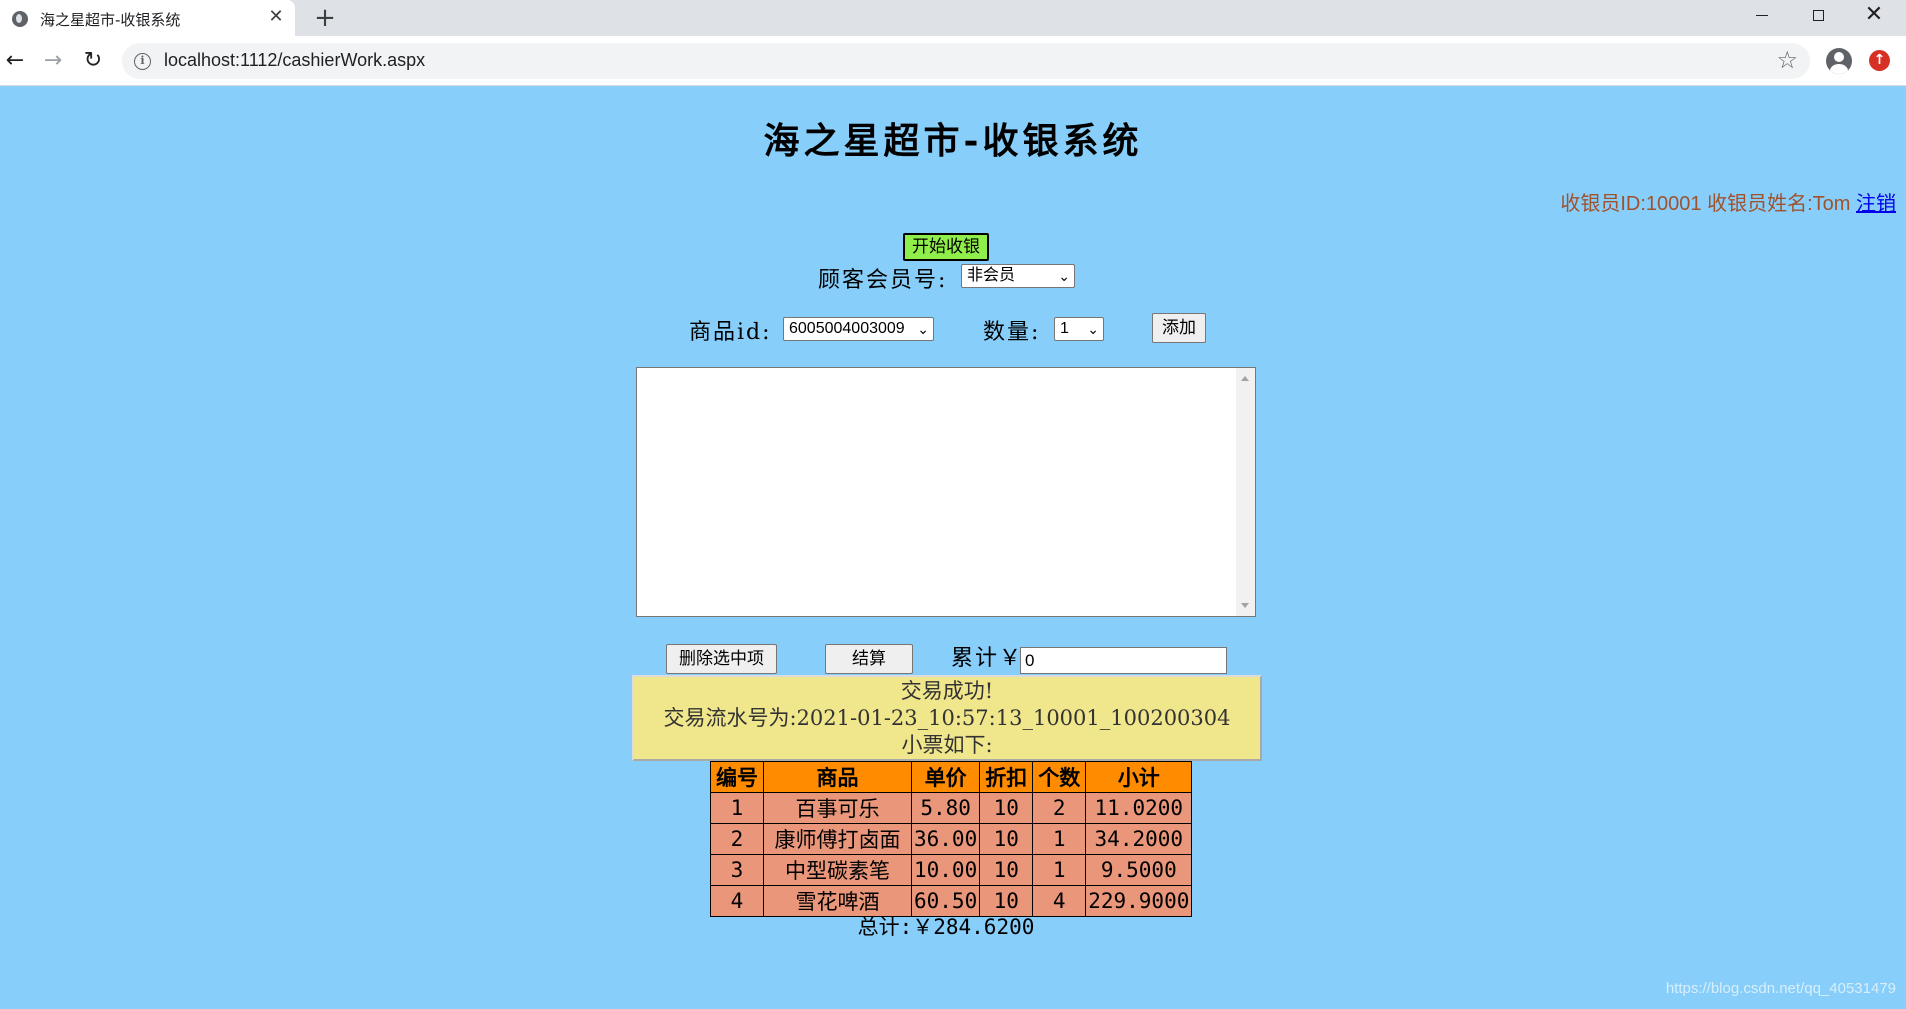 The image size is (1906, 1009). I want to click on receipt-header-row: 编号 商品 单价 折扣 个数 小计, so click(951, 777).